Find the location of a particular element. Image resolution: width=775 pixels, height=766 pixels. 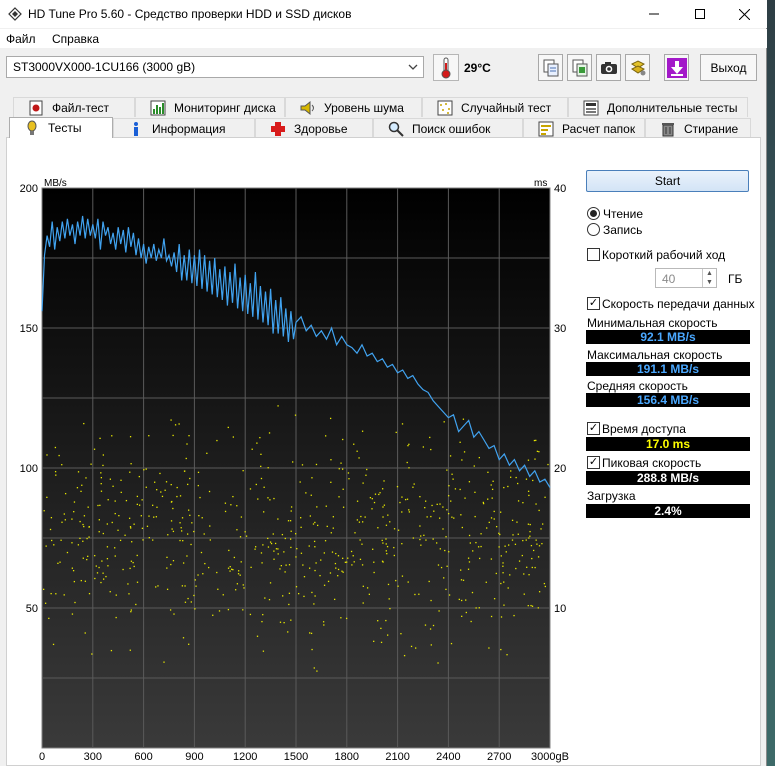

spin-down-icon: ▼ is located at coordinates (709, 282).